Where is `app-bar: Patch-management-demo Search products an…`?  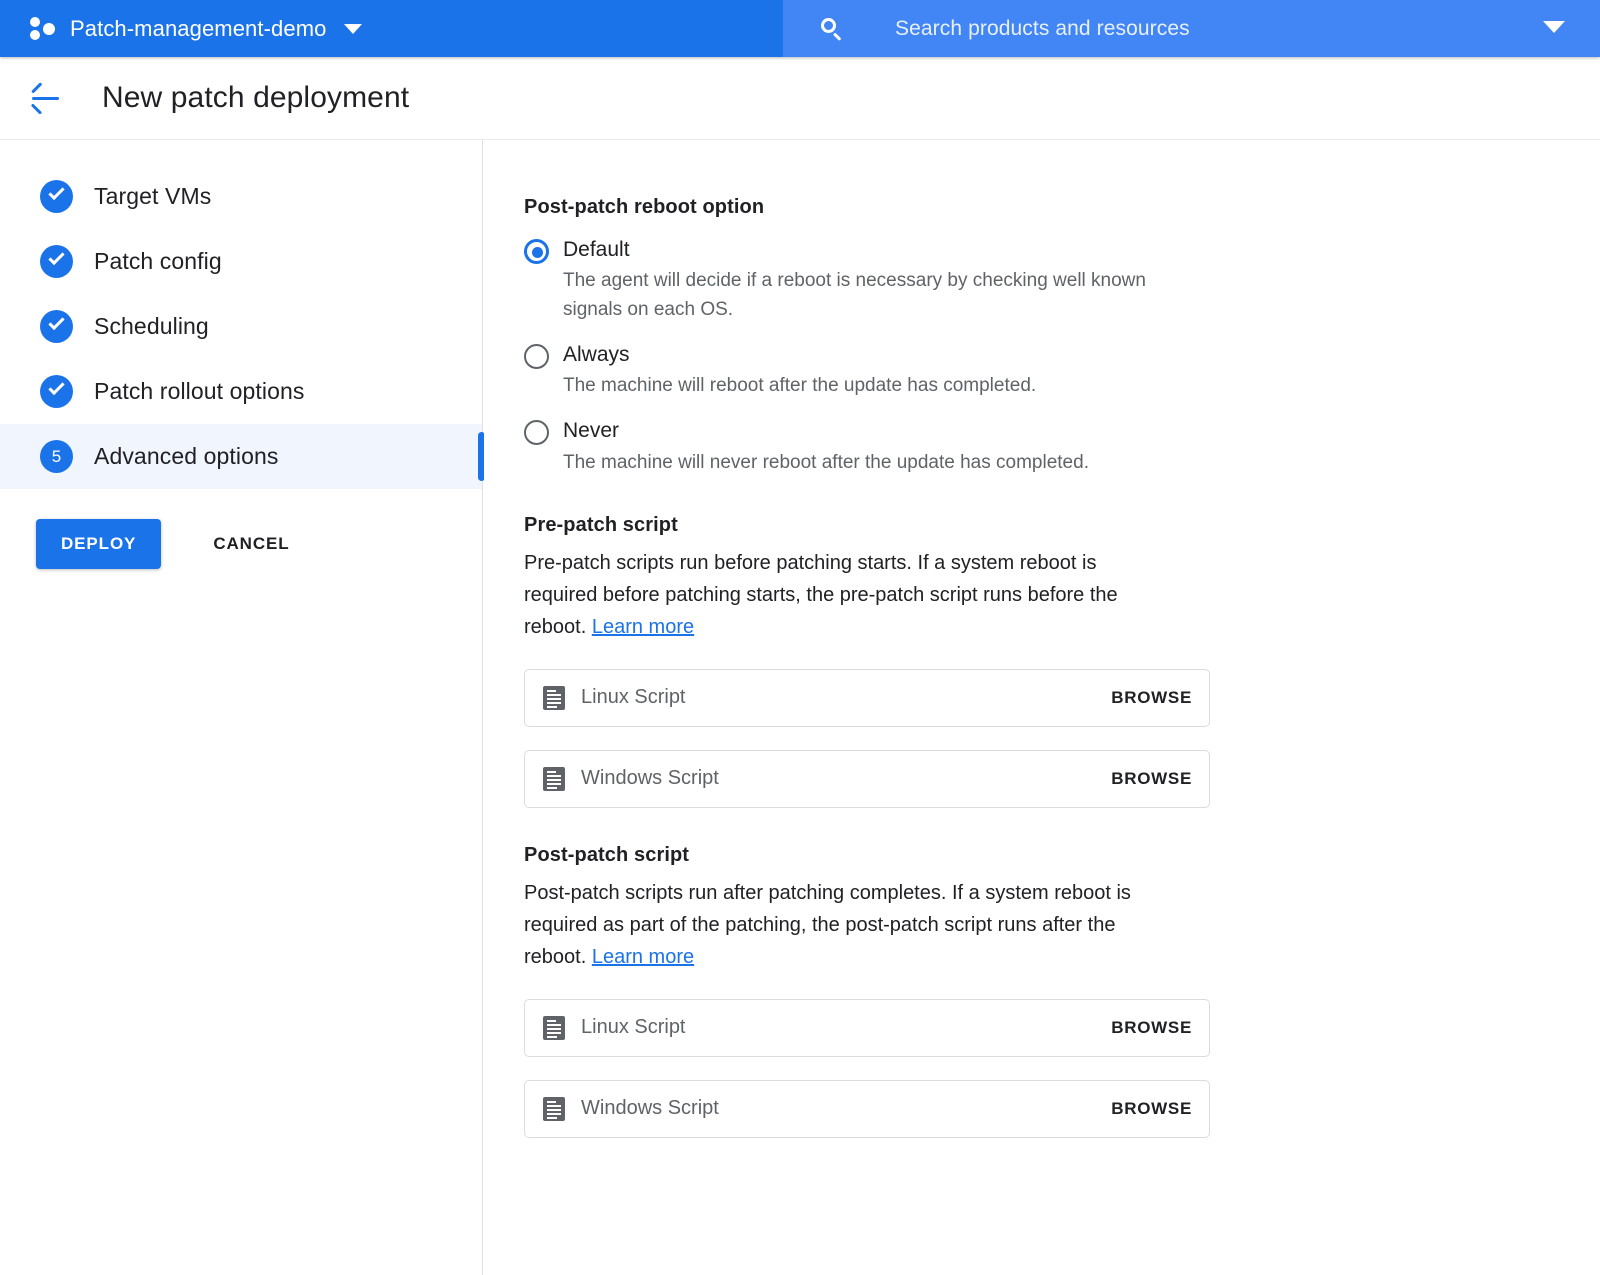 app-bar: Patch-management-demo Search products an… is located at coordinates (800, 28).